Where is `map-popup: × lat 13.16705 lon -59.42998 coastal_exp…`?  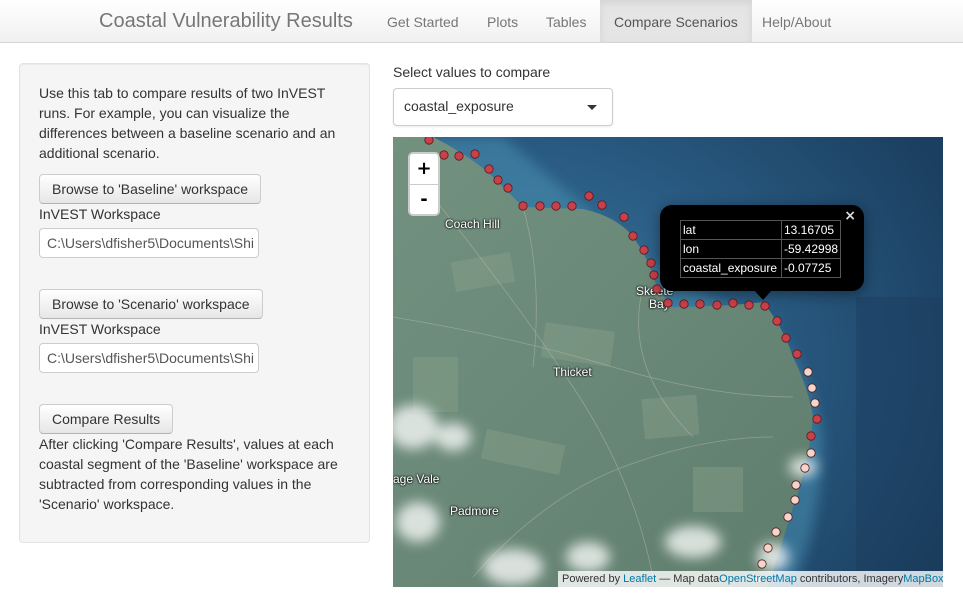 map-popup: × lat 13.16705 lon -59.42998 coastal_exp… is located at coordinates (762, 248).